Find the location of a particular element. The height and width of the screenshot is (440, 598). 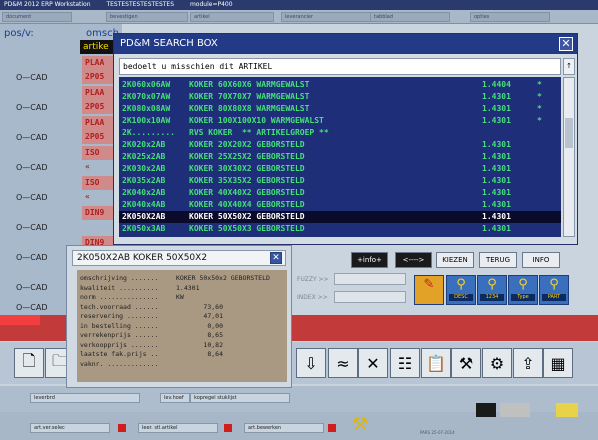

search-result-row: 2K035x2AB KOKER 35X35X2 GEBORSTELD 1.4301 is located at coordinates (340, 181).